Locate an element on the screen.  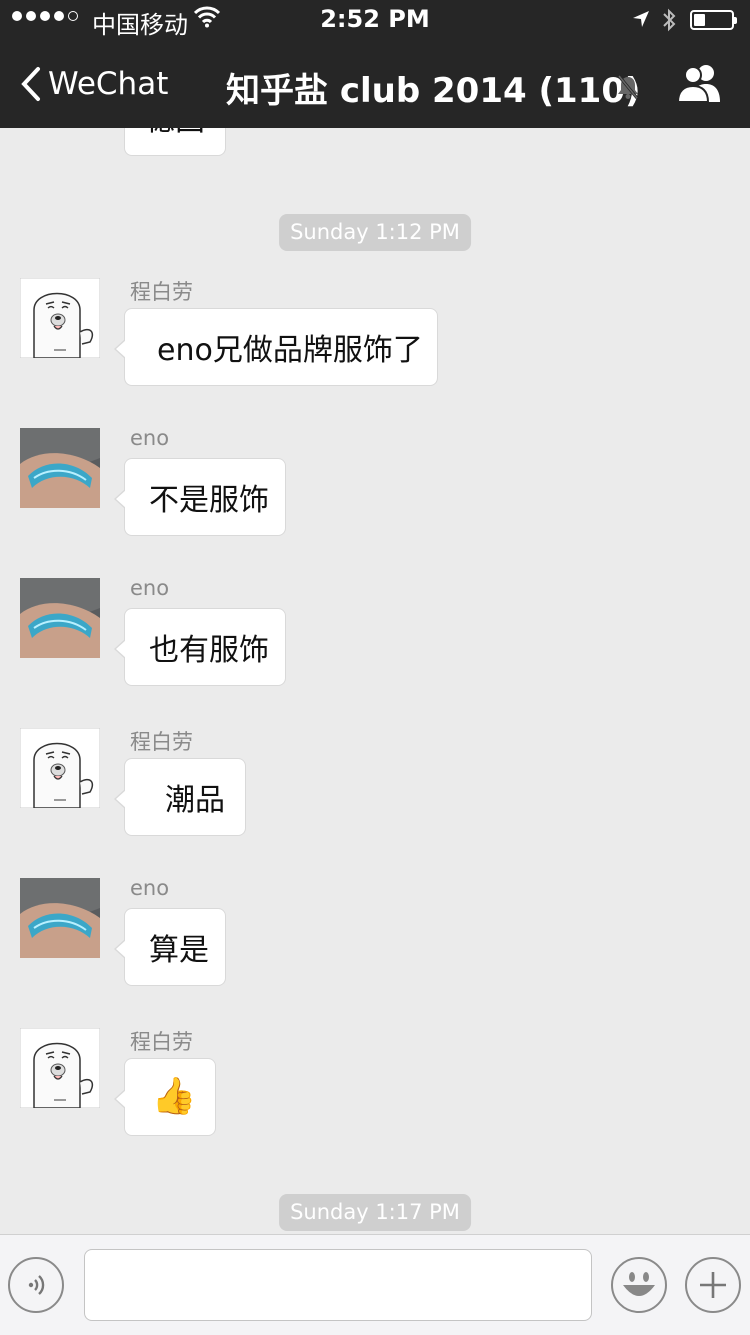
message-bubble: eno兄做品牌服饰了 is located at coordinates (276, 347).